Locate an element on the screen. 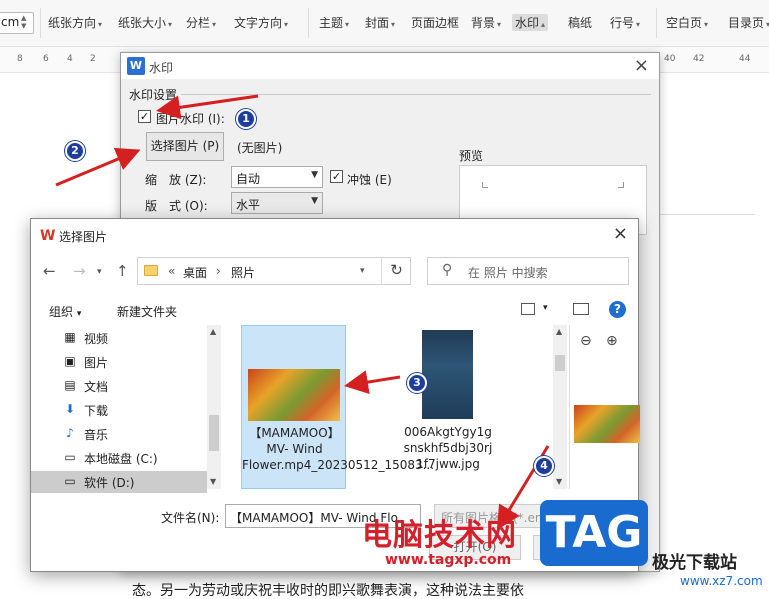 The height and width of the screenshot is (599, 769). help-icon: ? is located at coordinates (617, 309).